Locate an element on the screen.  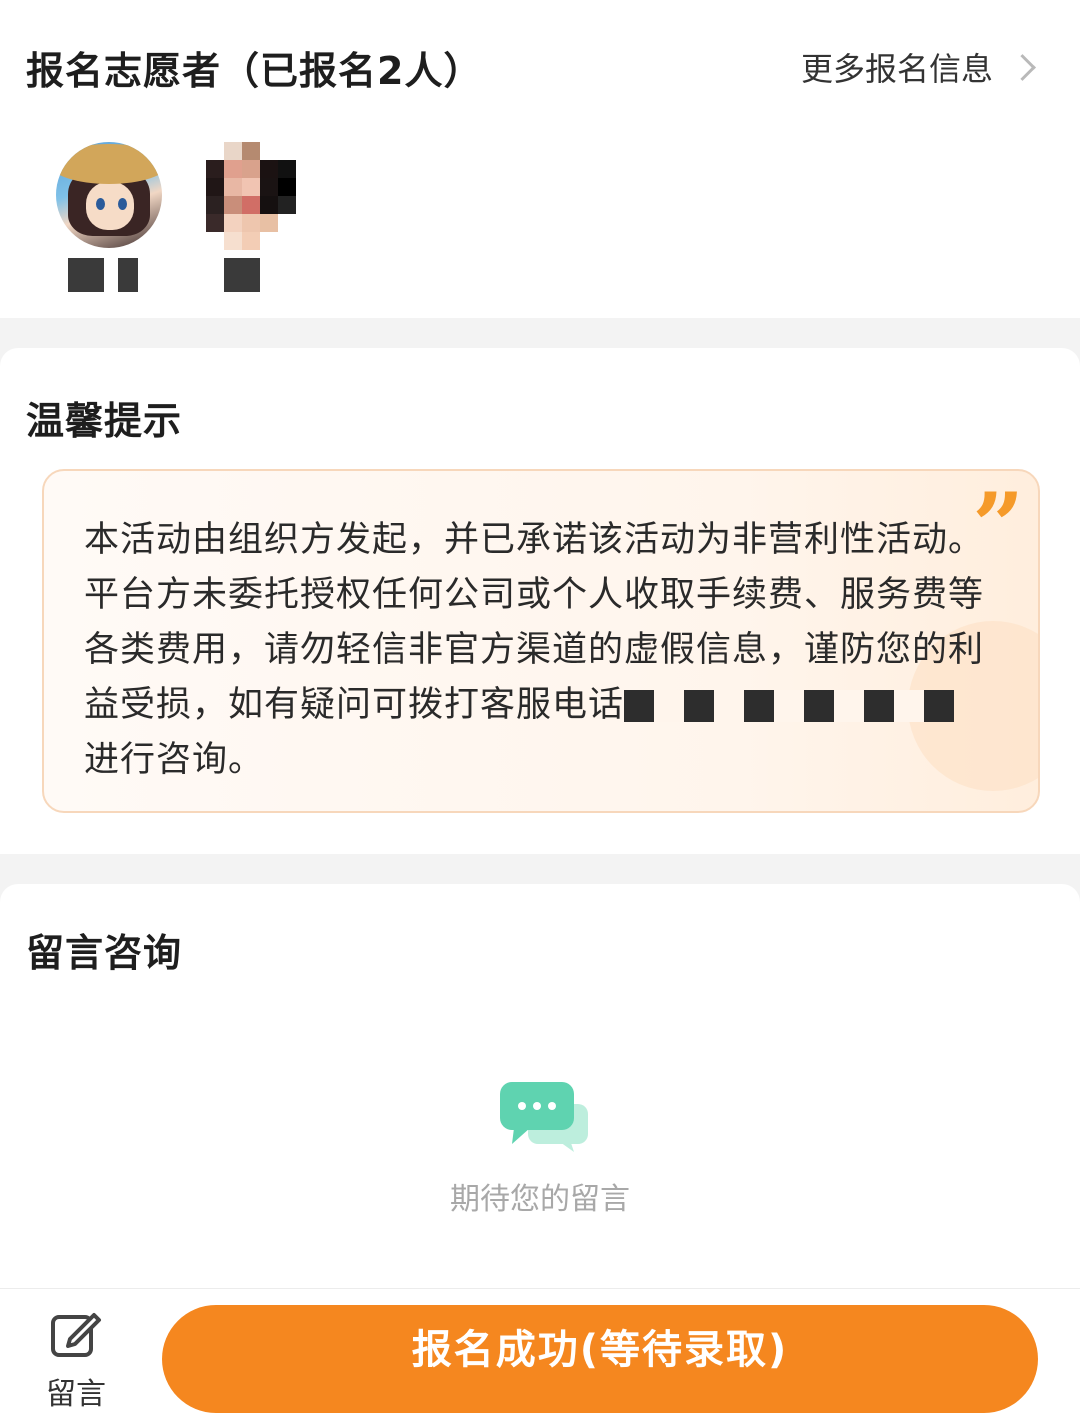
messages-title: 留言咨询 is located at coordinates (104, 953).